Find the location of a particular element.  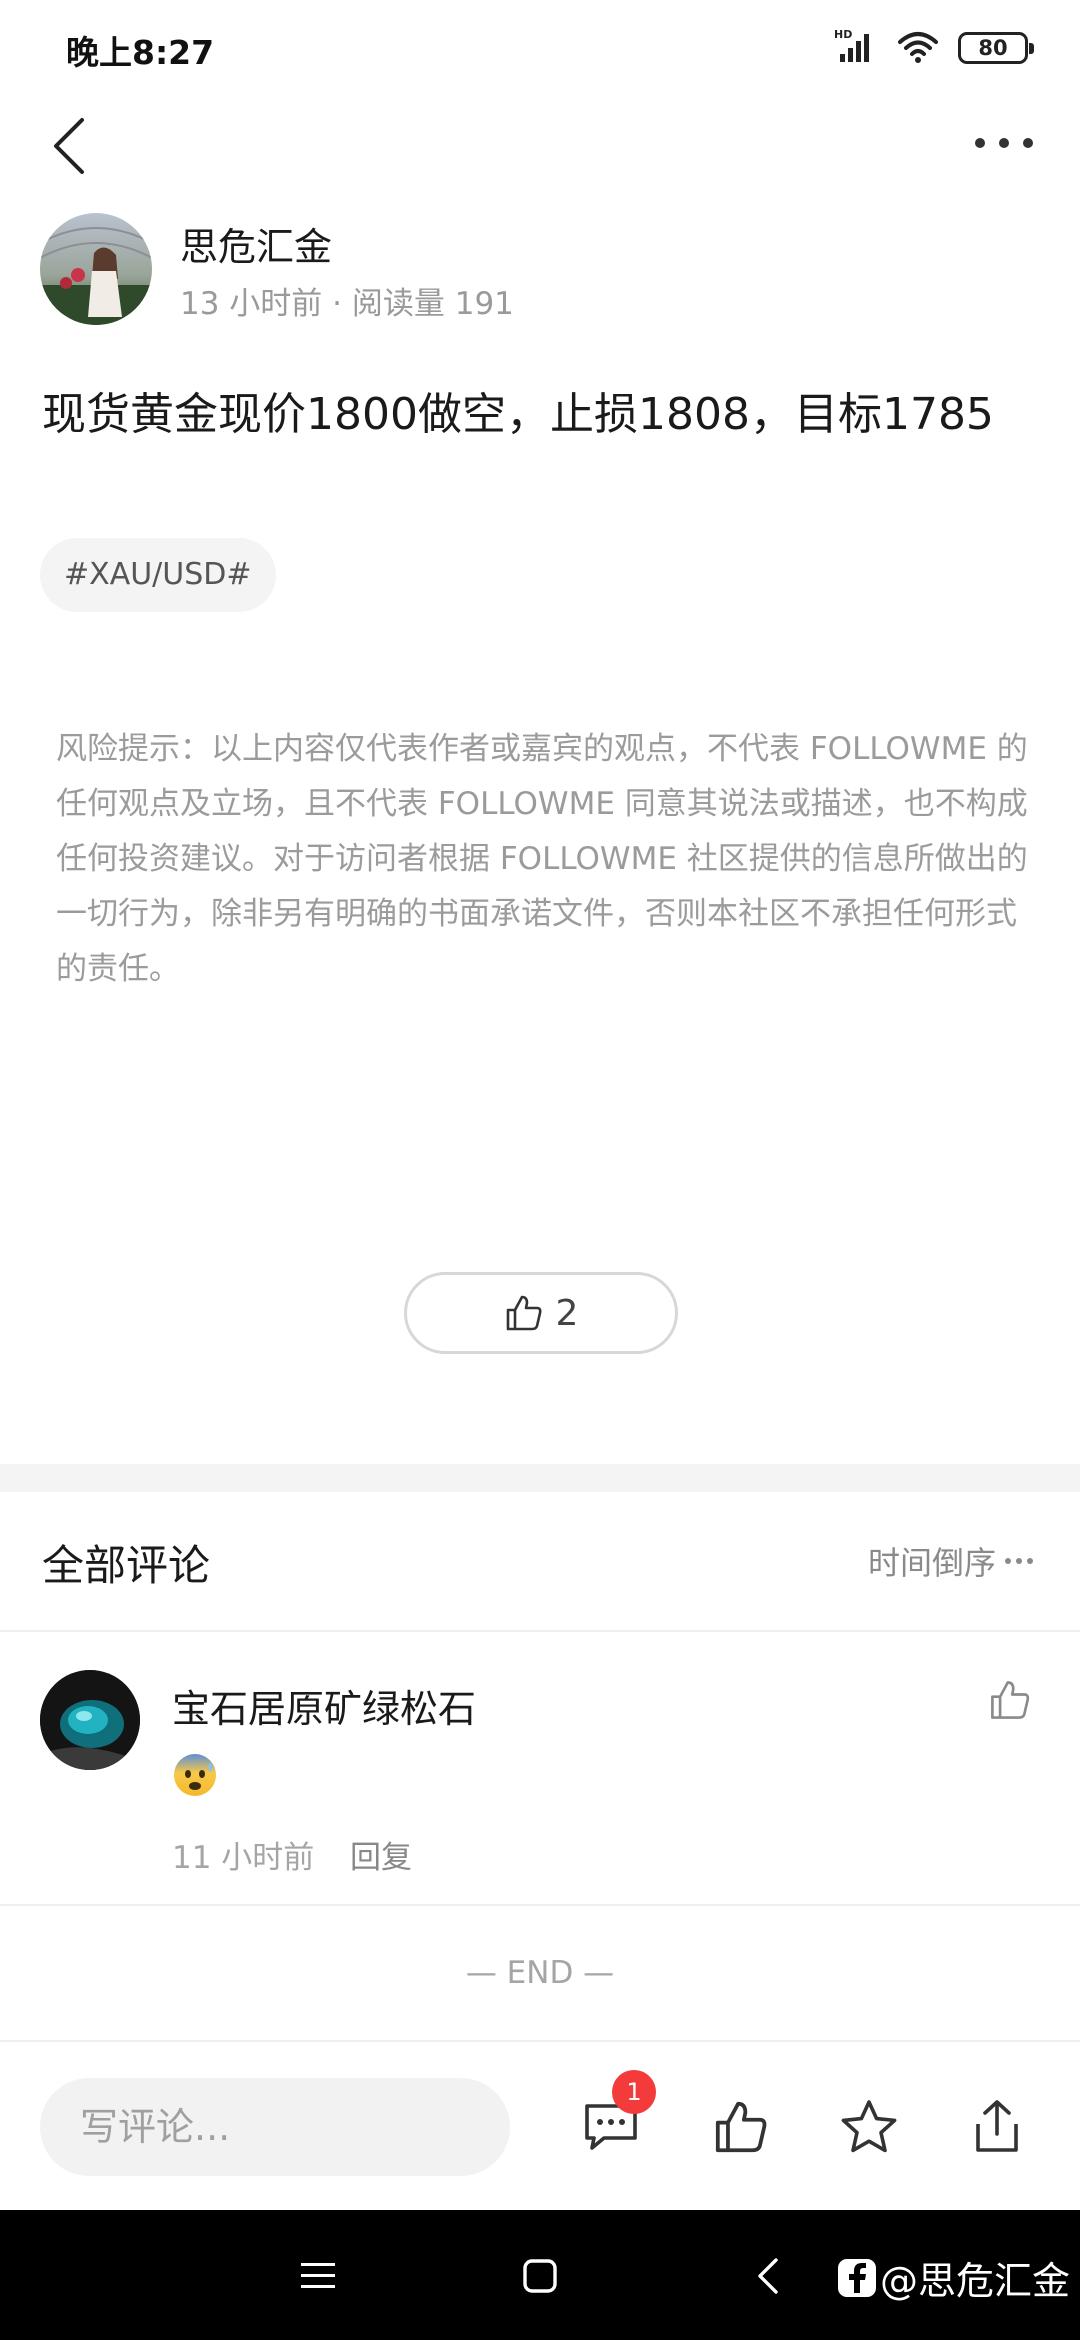

back-nav-button is located at coordinates (768, 2276).